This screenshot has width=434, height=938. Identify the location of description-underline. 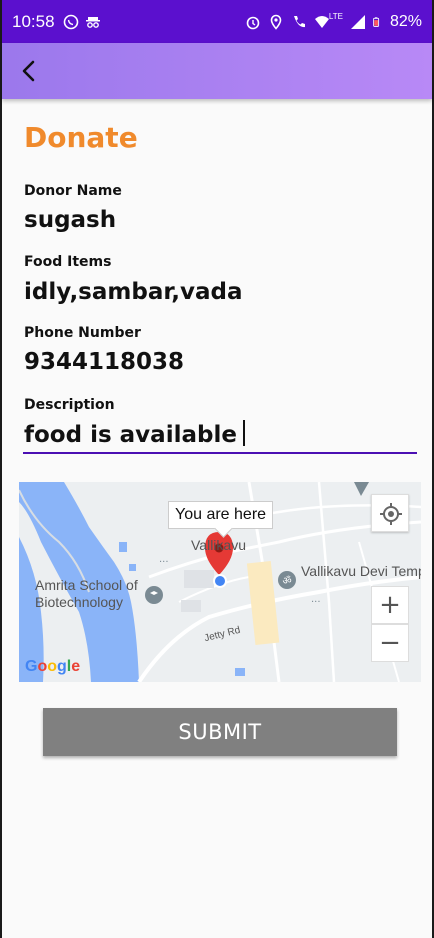
(220, 453).